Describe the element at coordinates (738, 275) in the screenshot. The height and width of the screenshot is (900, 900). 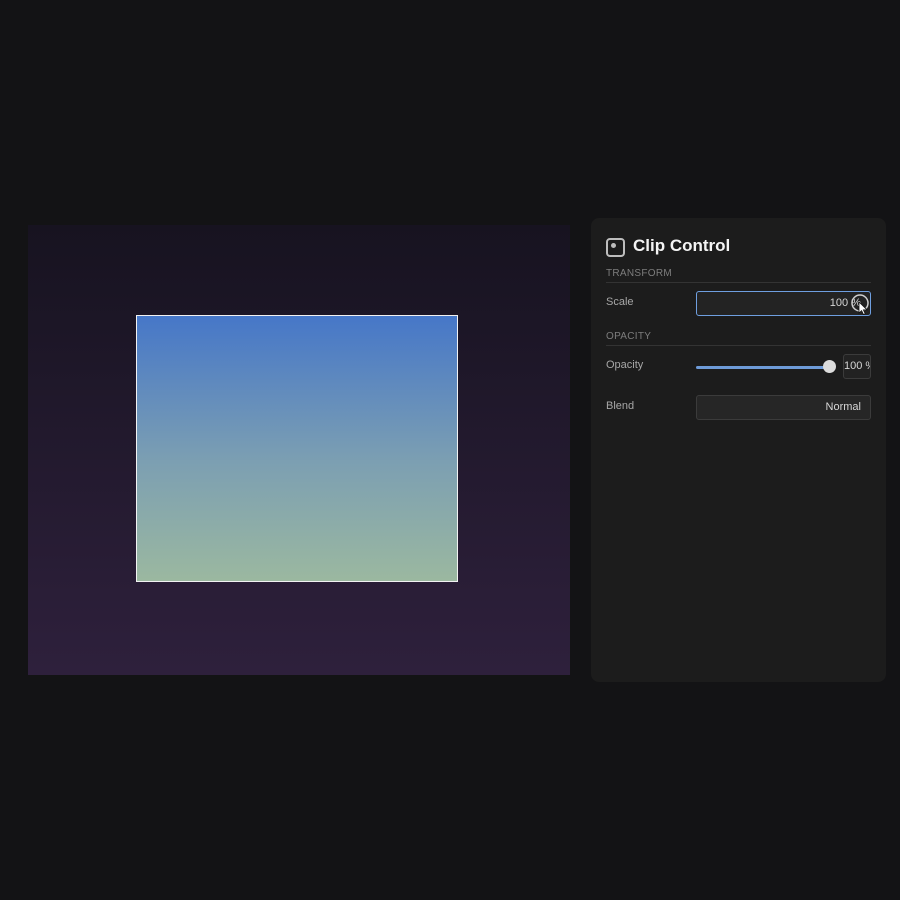
I see `section-label-transform: TRANSFORM` at that location.